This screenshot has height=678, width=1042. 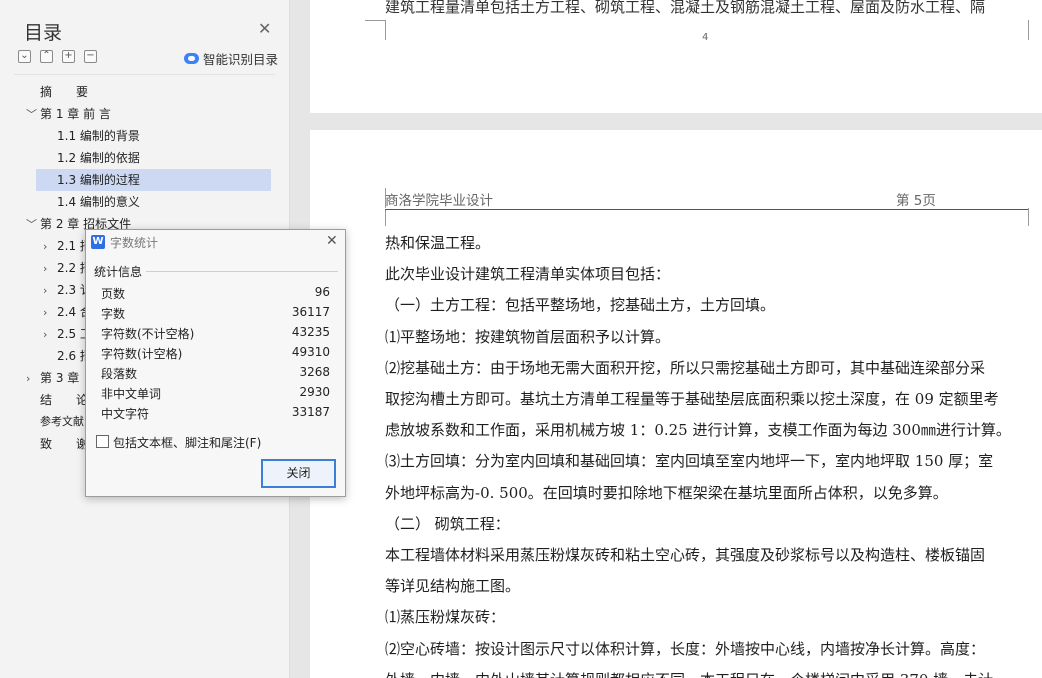 I want to click on stat-label: 非中文单词, so click(x=131, y=394).